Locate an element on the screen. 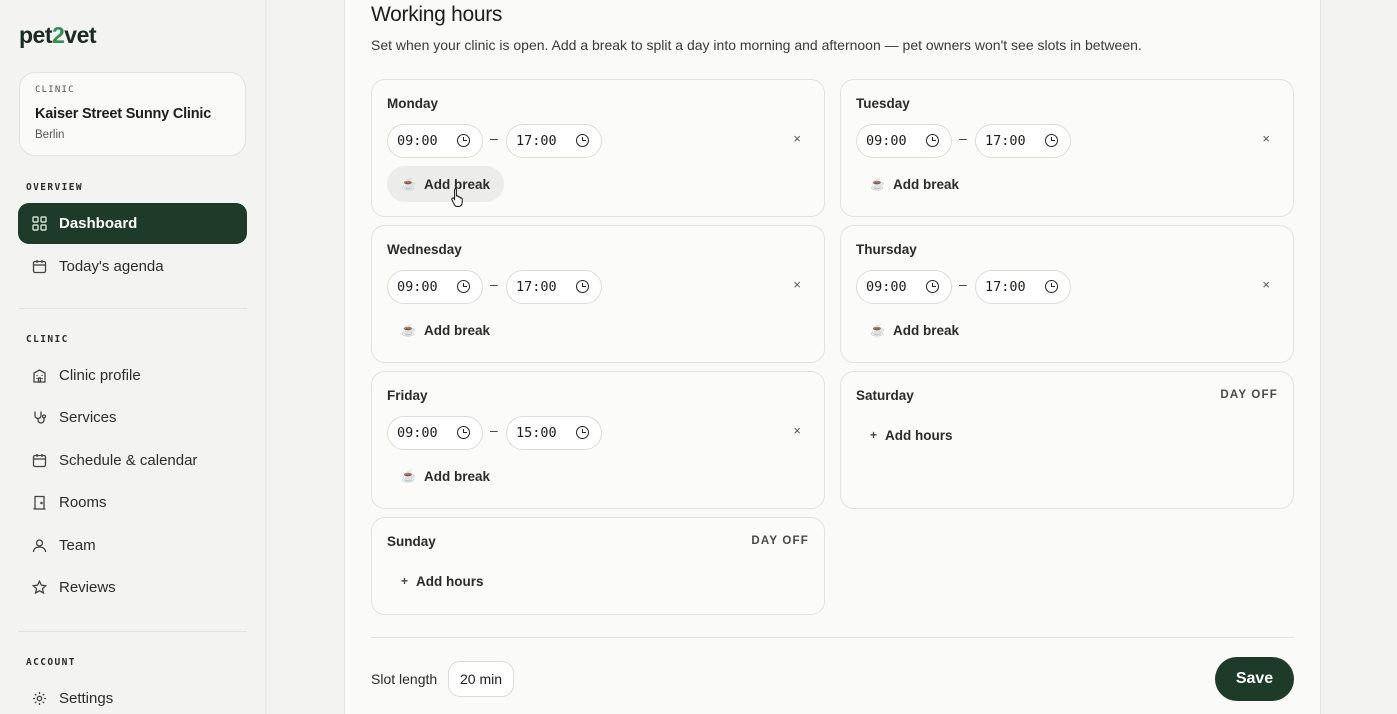  slot-length-select: 20 min is located at coordinates (481, 679).